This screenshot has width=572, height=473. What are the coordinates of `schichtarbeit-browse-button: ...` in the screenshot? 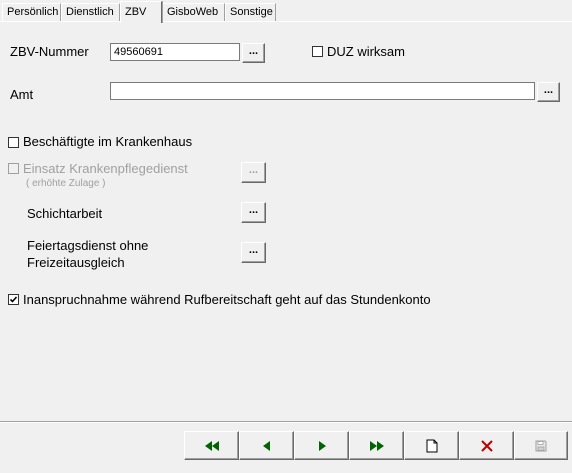 It's located at (253, 212).